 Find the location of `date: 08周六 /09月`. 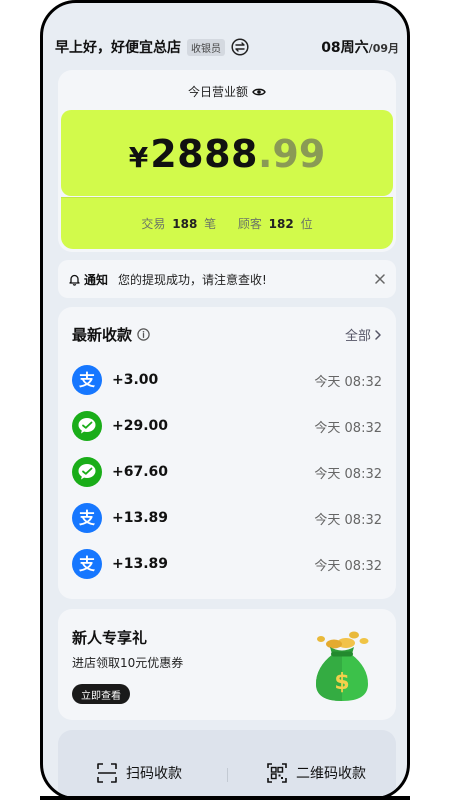

date: 08周六 /09月 is located at coordinates (360, 47).